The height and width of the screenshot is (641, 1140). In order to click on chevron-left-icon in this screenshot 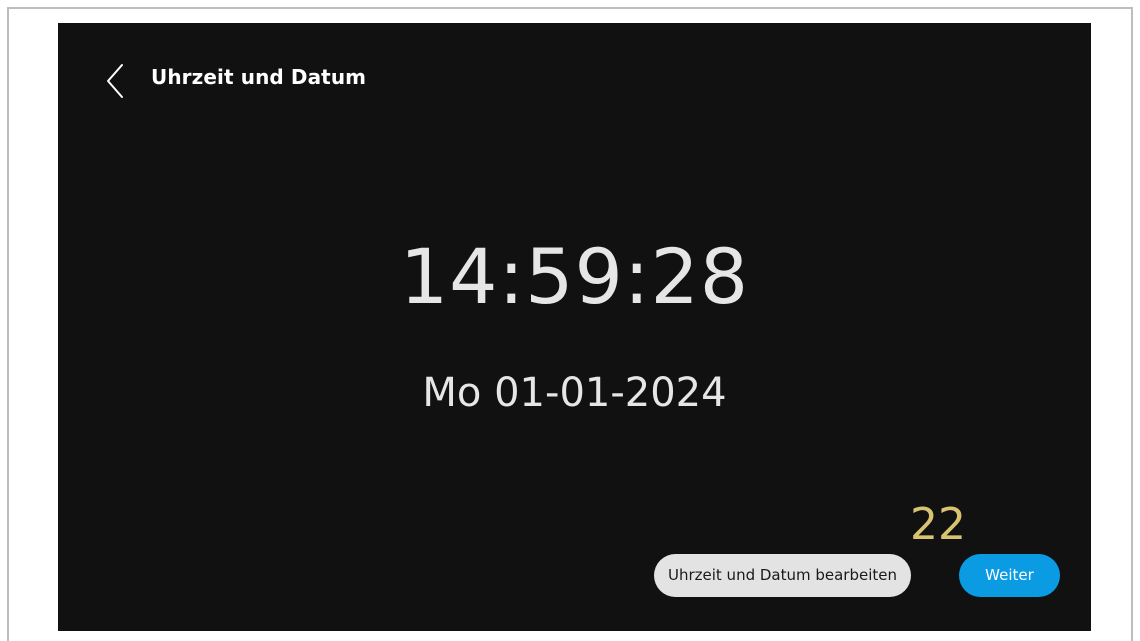, I will do `click(116, 81)`.